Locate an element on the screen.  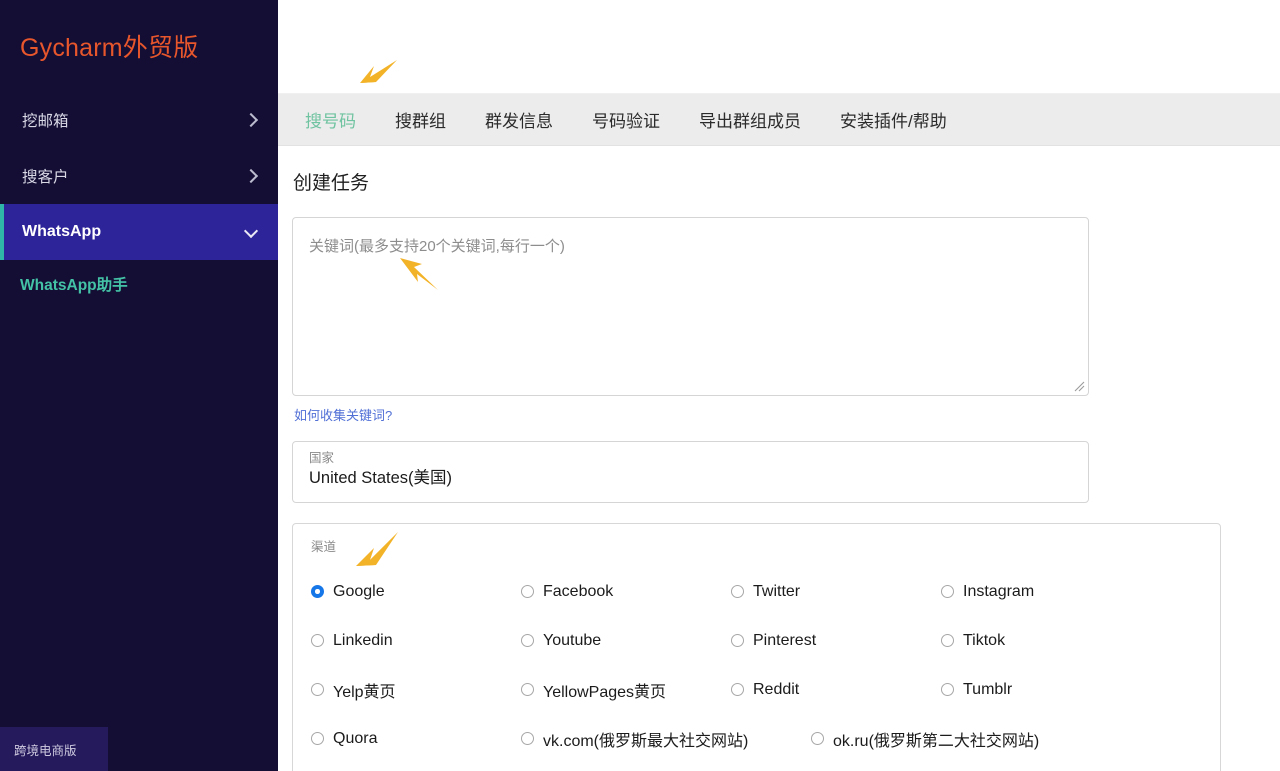
channel-option-label: vk.com(俄罗斯最大社交网站) is located at coordinates (646, 741).